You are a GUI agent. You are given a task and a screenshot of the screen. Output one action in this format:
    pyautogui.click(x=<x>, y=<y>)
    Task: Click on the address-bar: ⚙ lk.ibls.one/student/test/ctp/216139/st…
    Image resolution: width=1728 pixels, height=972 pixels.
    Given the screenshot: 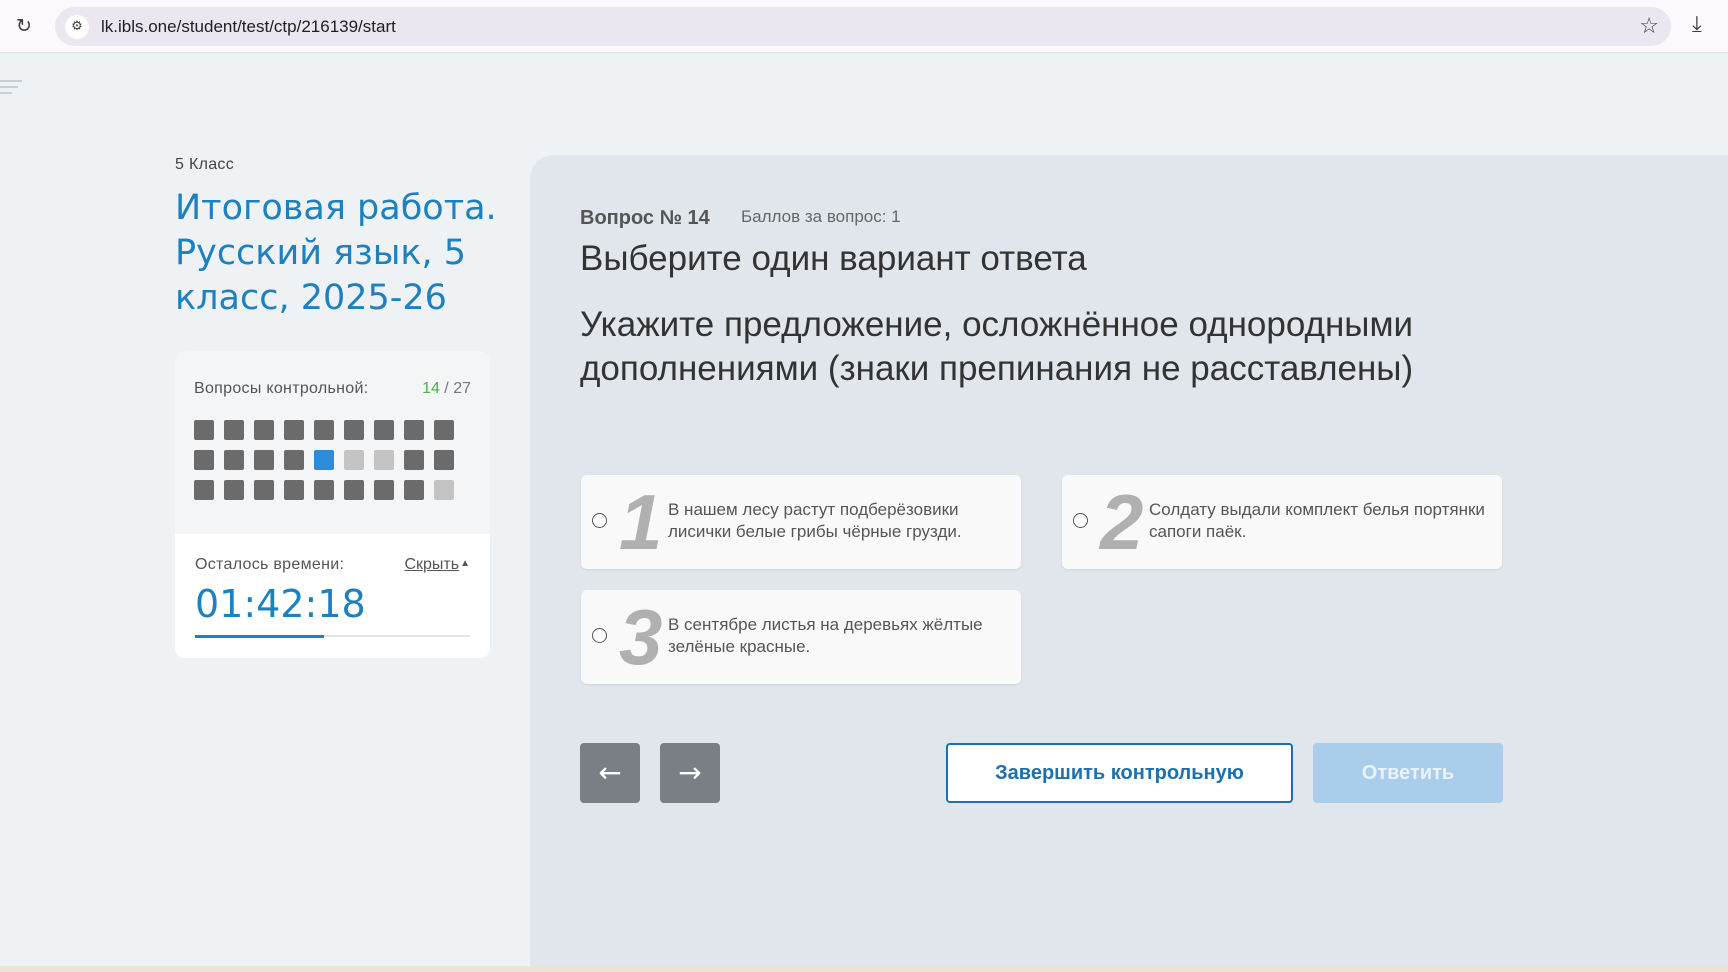 What is the action you would take?
    pyautogui.click(x=863, y=26)
    